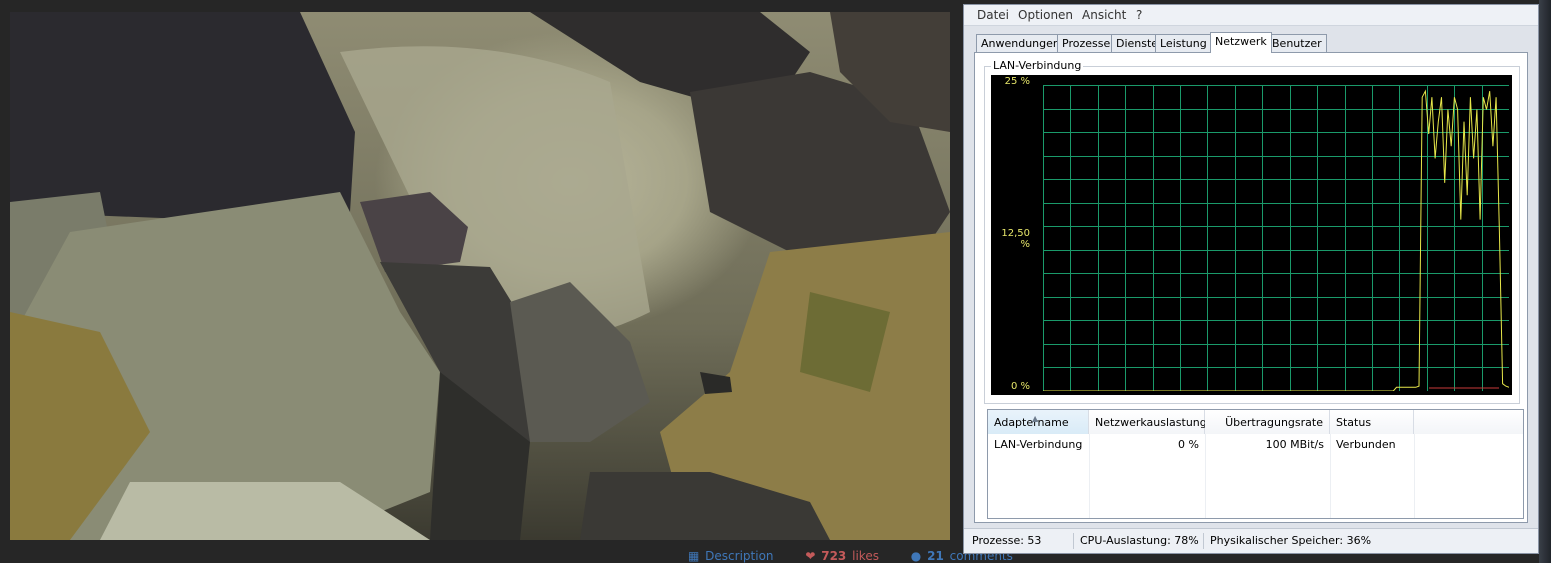 The height and width of the screenshot is (563, 1551). What do you see at coordinates (1148, 422) in the screenshot?
I see `column-header-netzwerkauslastung: Netzwerkauslastung` at bounding box center [1148, 422].